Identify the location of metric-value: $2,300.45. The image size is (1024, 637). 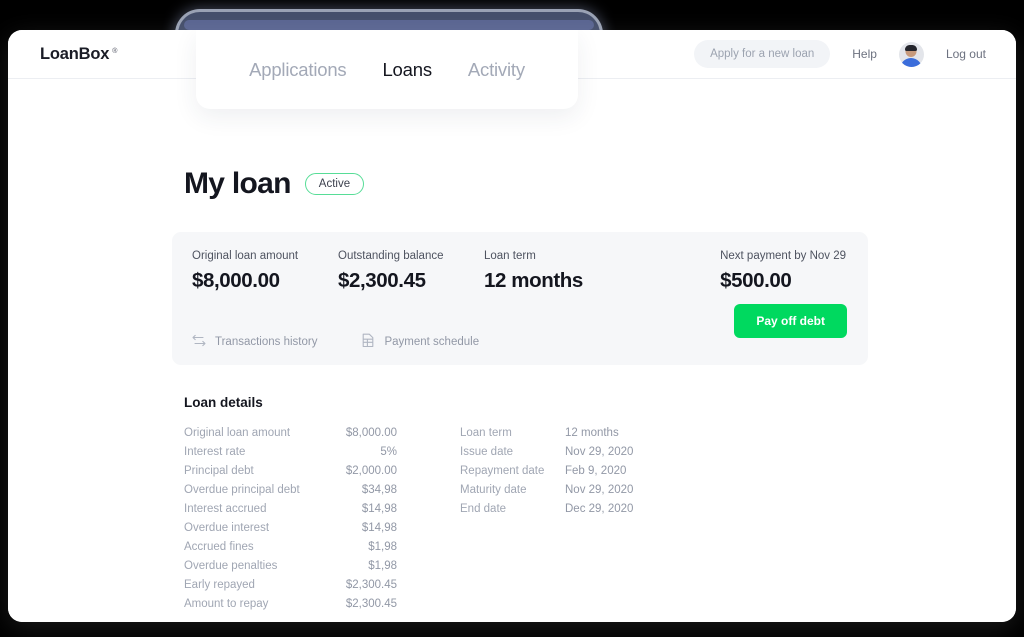
(382, 280).